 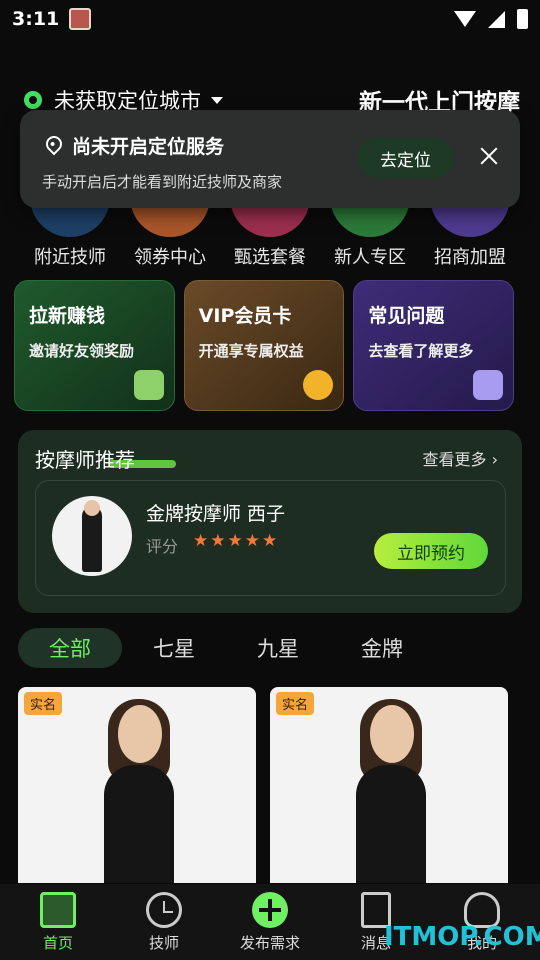 What do you see at coordinates (462, 937) in the screenshot?
I see `watermark: ITMOP.COM` at bounding box center [462, 937].